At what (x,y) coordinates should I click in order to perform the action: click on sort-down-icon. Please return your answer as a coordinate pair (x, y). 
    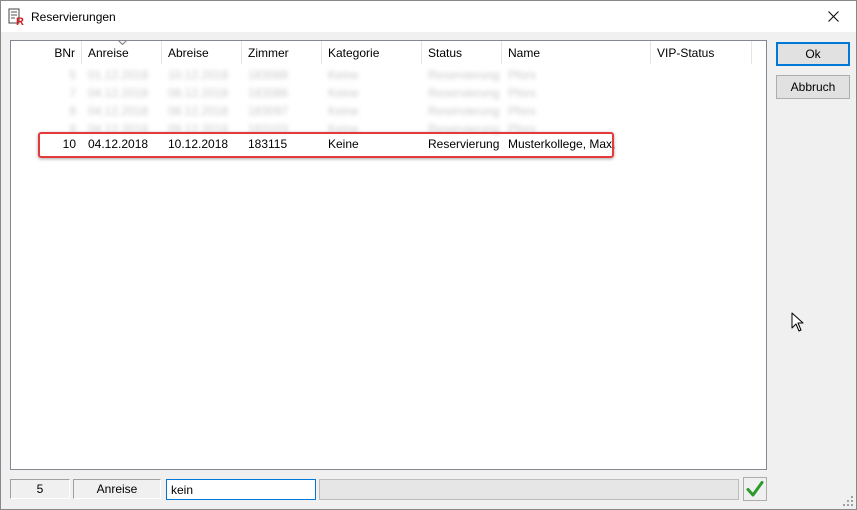
    Looking at the image, I should click on (122, 43).